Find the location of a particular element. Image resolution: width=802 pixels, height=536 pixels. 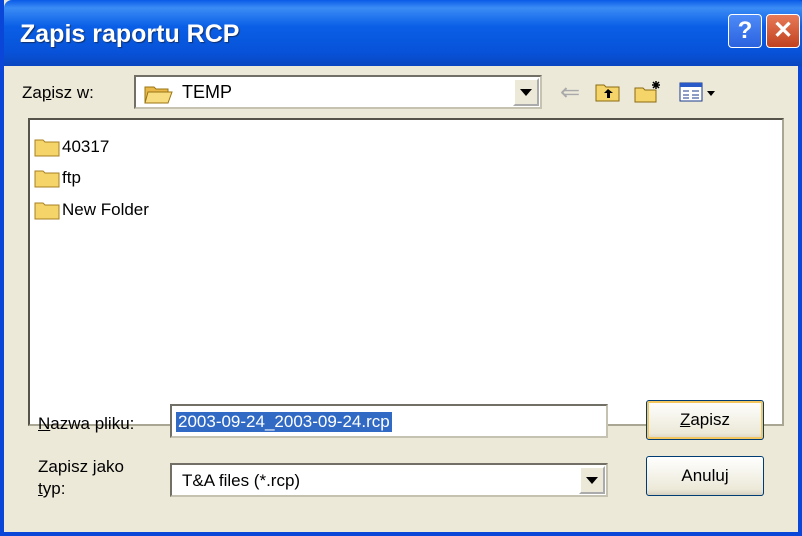

cancel-button: Anuluj is located at coordinates (705, 476).